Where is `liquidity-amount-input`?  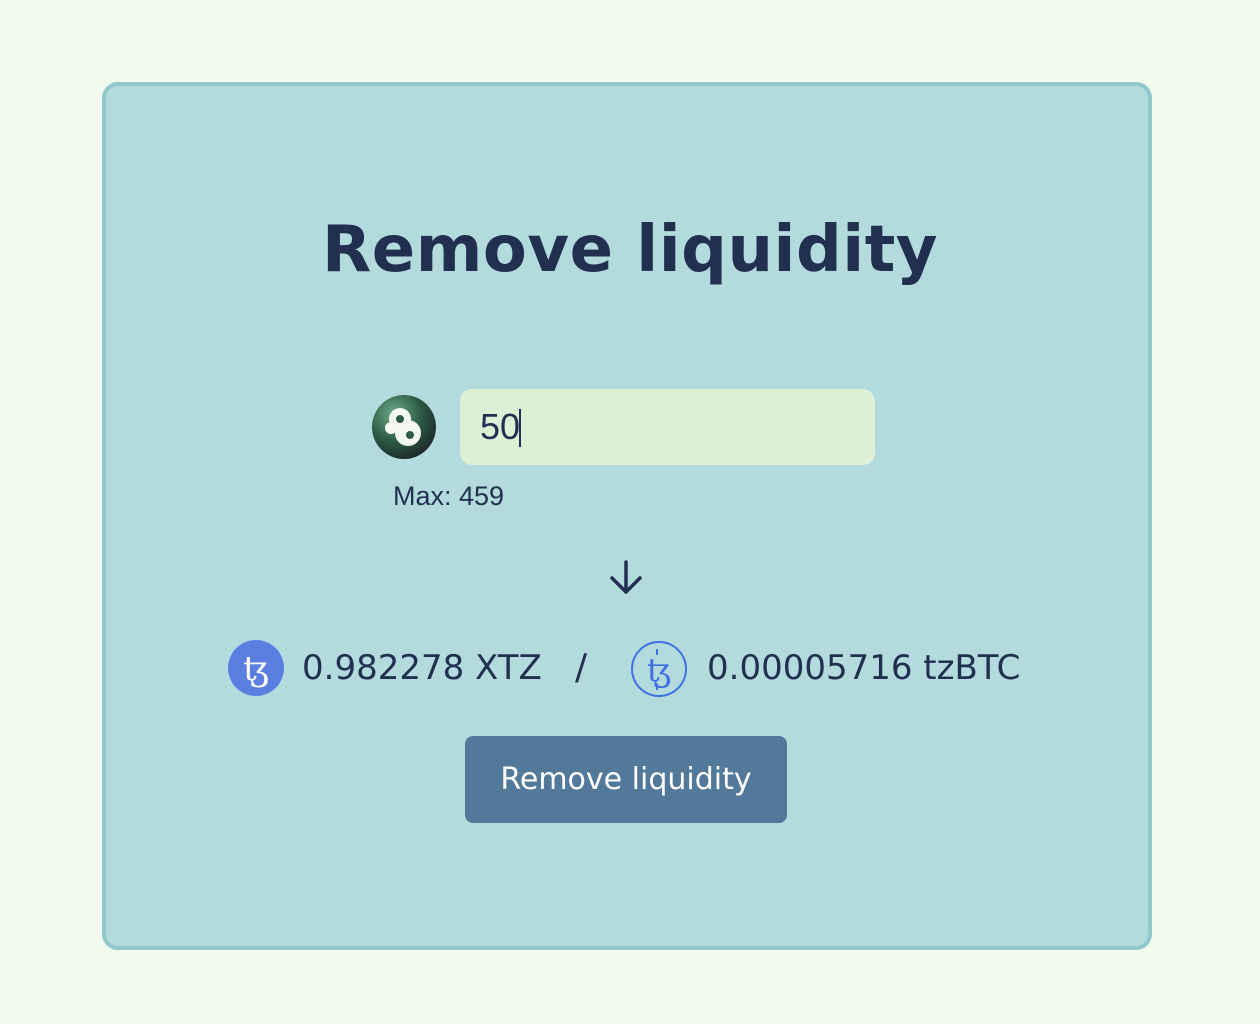
liquidity-amount-input is located at coordinates (667, 427).